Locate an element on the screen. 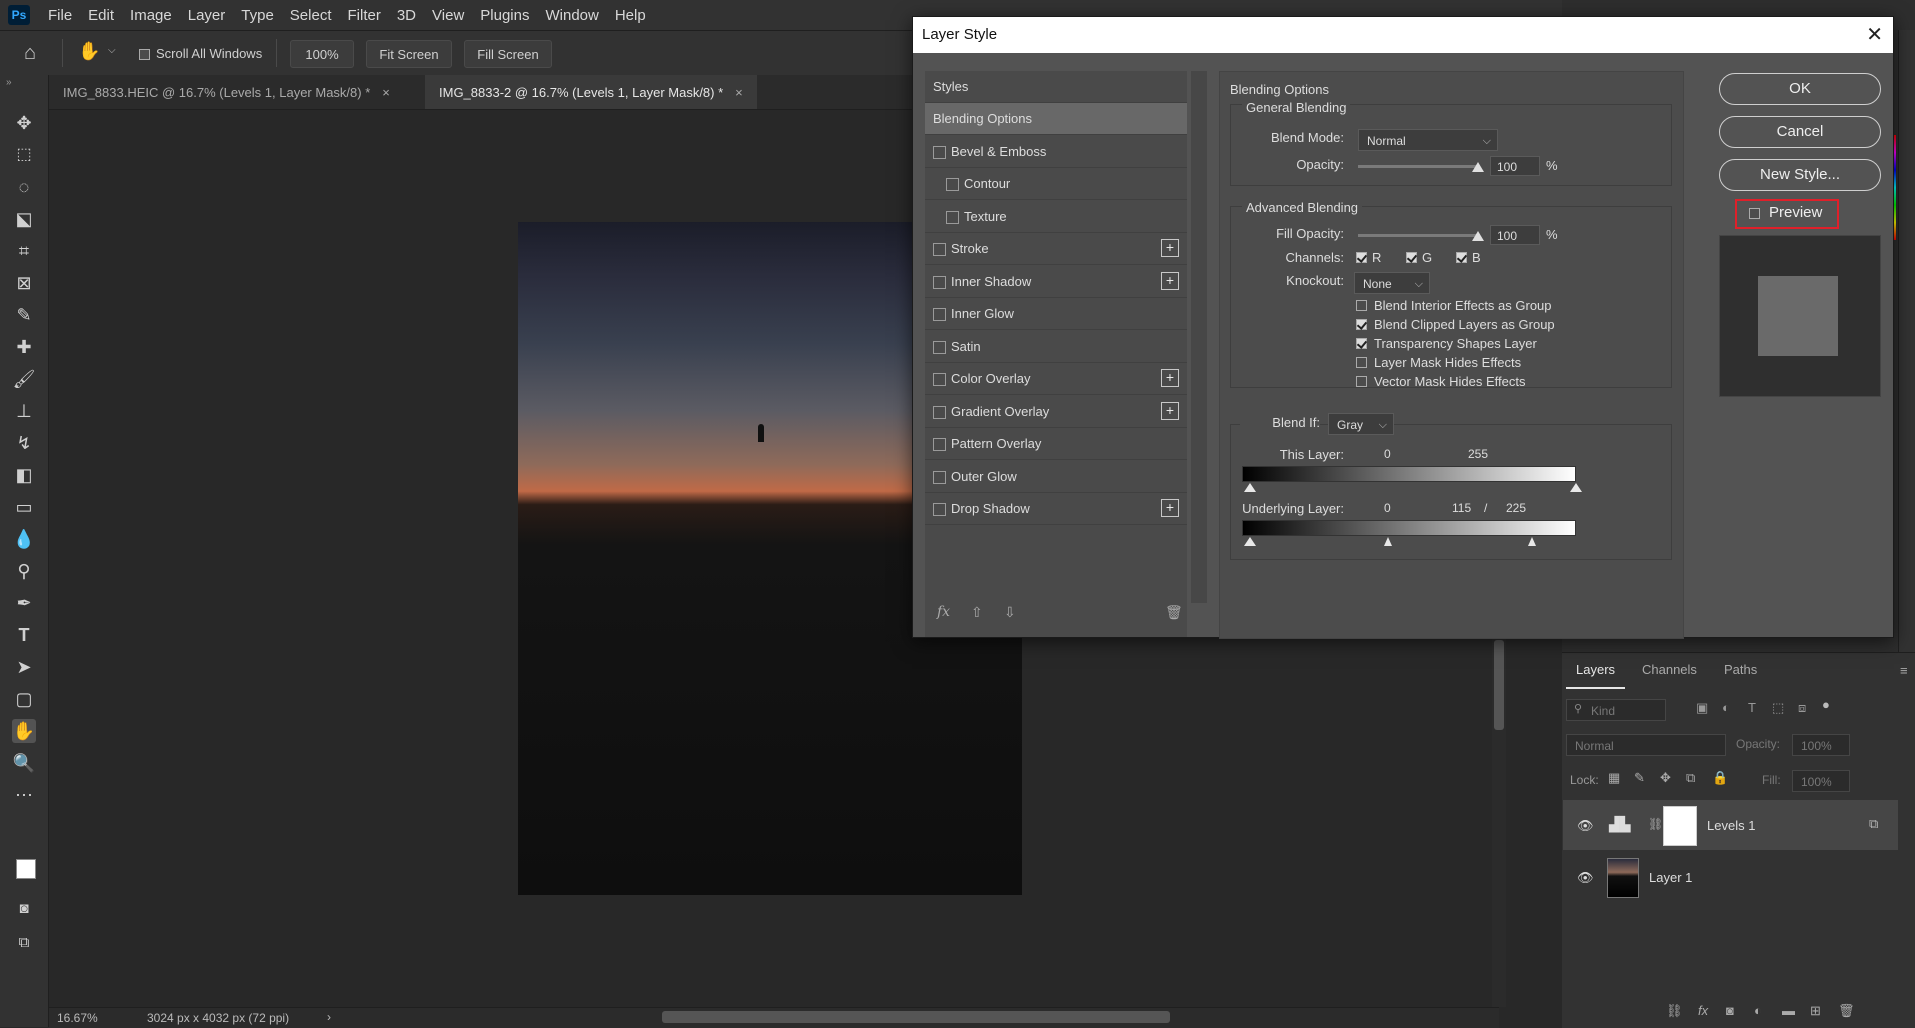 Image resolution: width=1915 pixels, height=1028 pixels. lock-all-icon: 🔒 is located at coordinates (1720, 778).